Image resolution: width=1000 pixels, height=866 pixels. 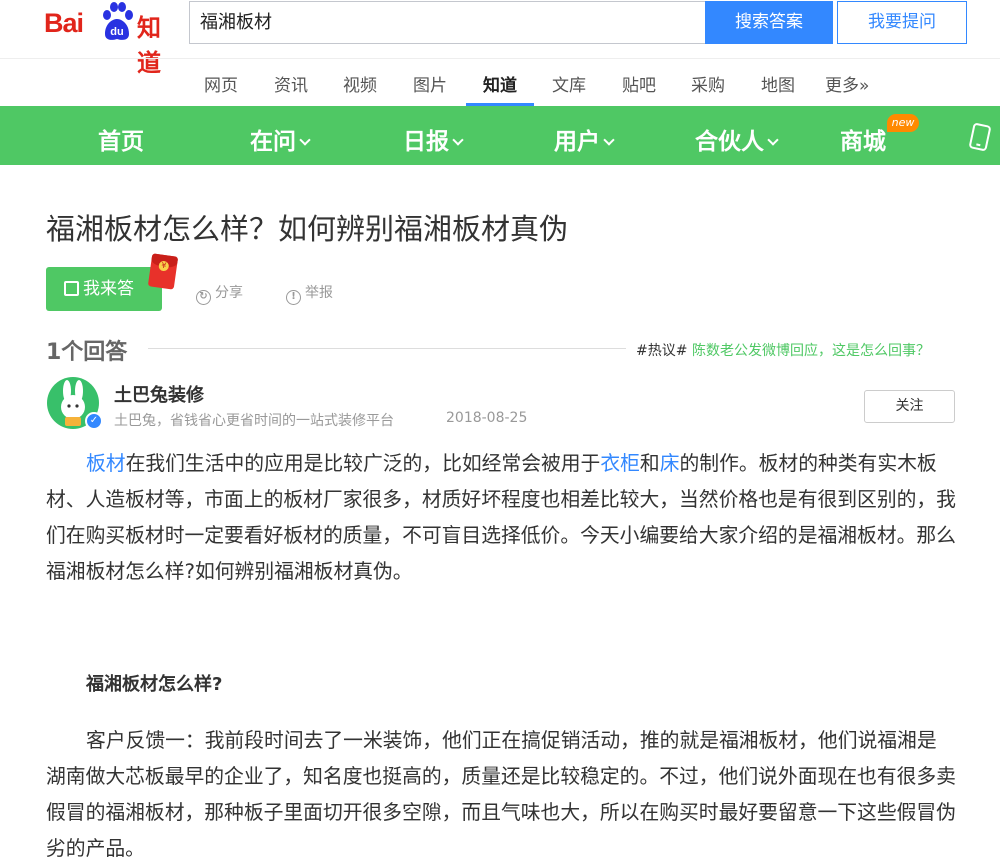 What do you see at coordinates (500, 135) in the screenshot?
I see `zhidao-main-nav: 首页 在问 日报 用户 合伙人 商城` at bounding box center [500, 135].